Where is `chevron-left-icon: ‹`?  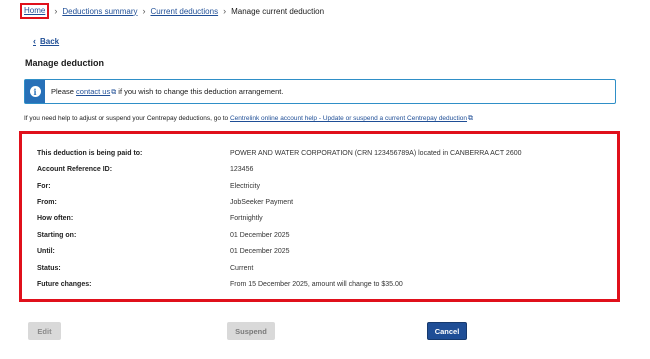
chevron-left-icon: ‹ is located at coordinates (34, 41).